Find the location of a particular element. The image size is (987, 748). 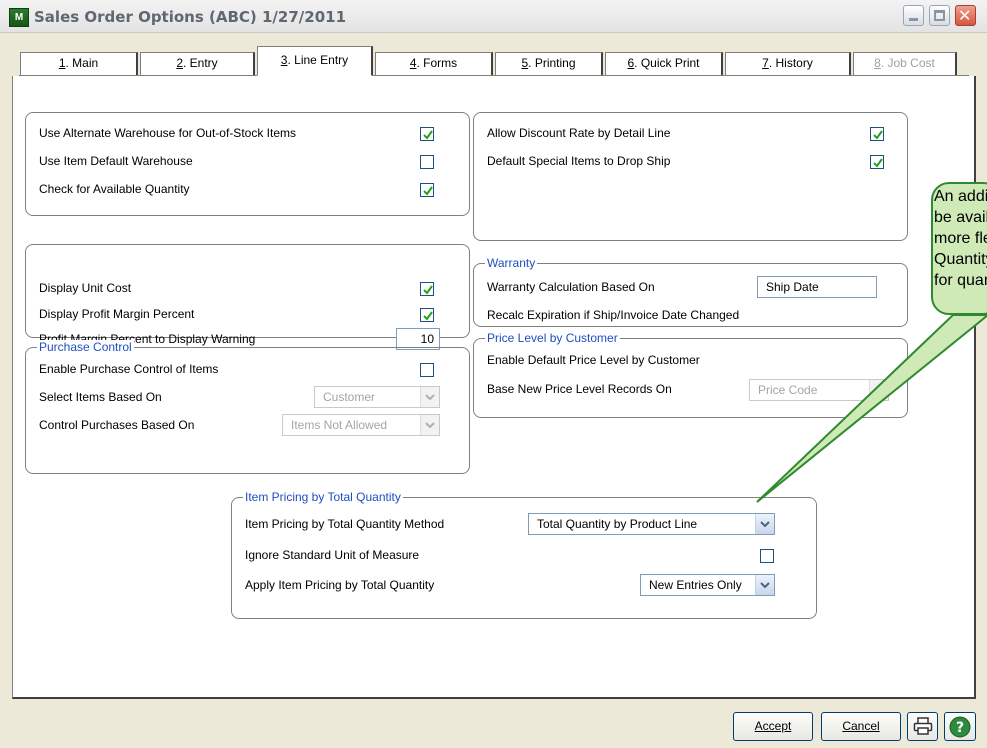

price-level-legend: Price Level by Customer is located at coordinates (552, 338).